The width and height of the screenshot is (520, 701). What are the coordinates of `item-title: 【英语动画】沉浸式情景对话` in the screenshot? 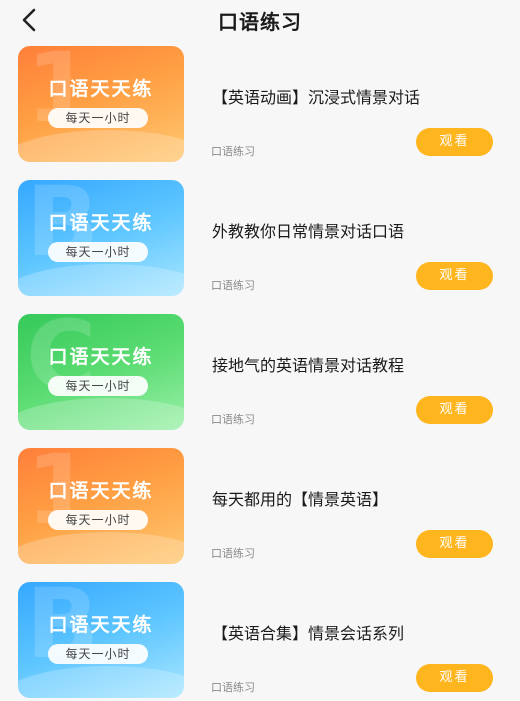 It's located at (316, 96).